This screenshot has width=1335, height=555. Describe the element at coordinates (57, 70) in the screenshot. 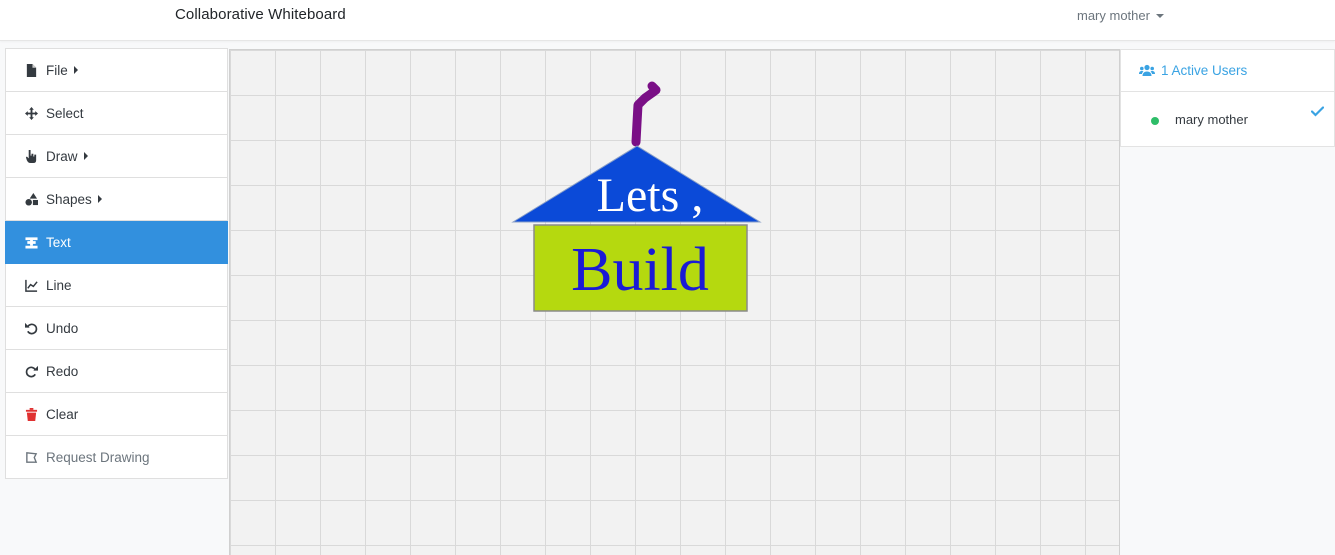

I see `tool-label: File` at that location.